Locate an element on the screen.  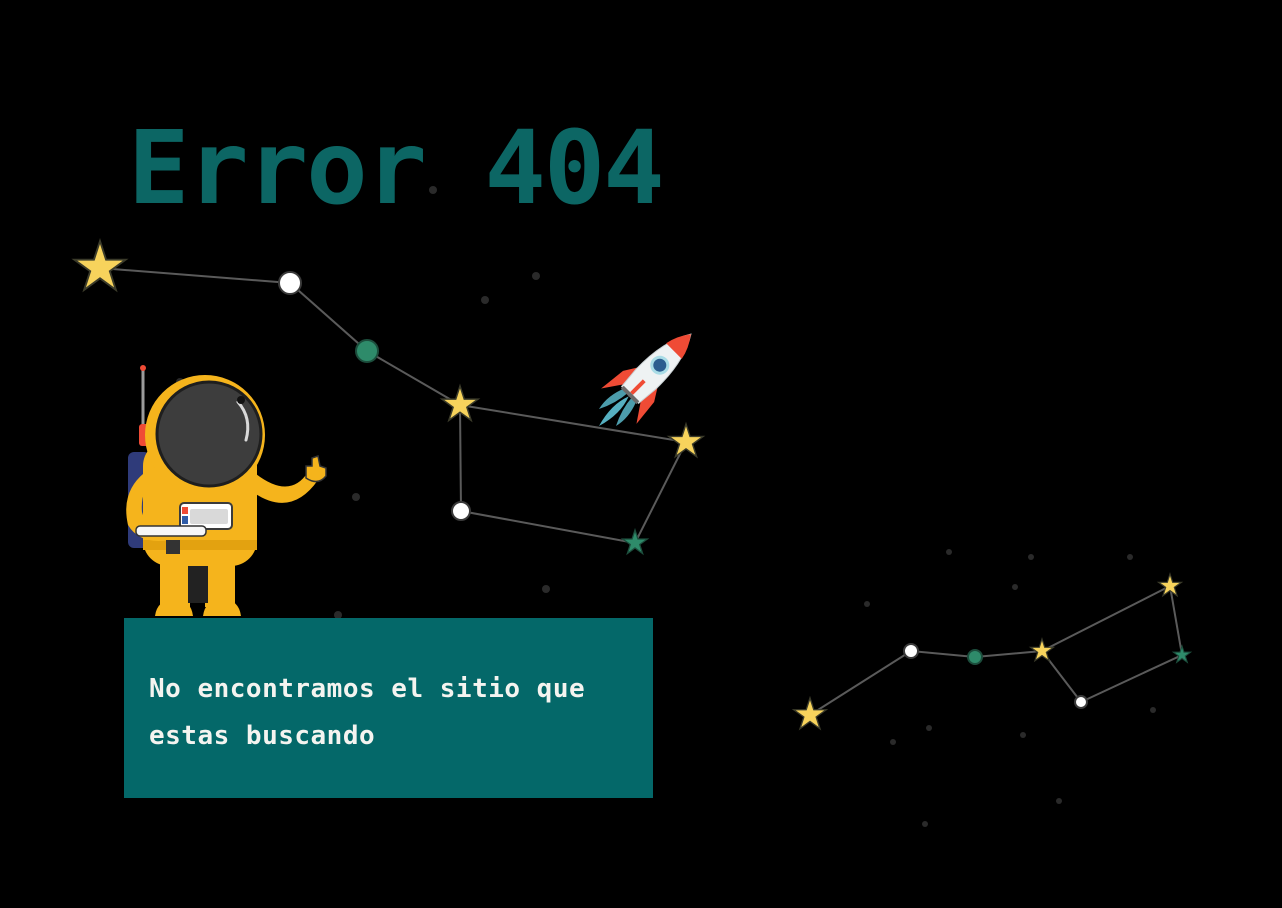
rocket-icon is located at coordinates (645, 380).